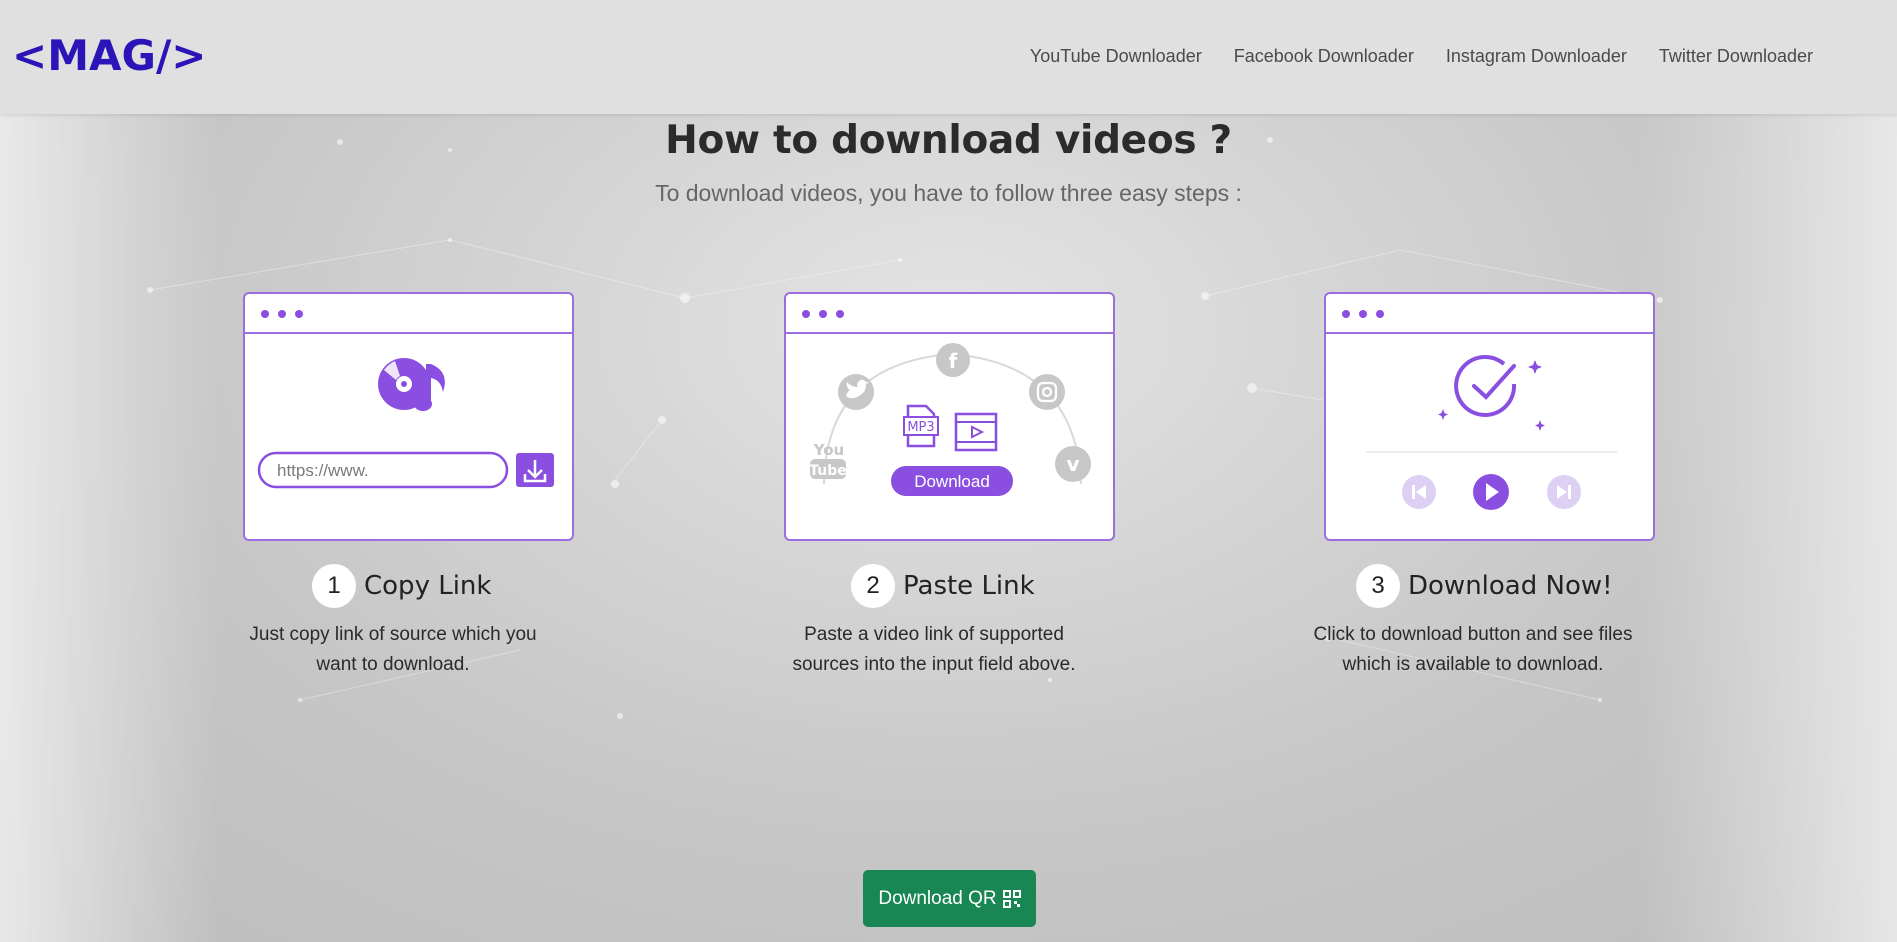 The width and height of the screenshot is (1897, 942). I want to click on step-1-heading: 1 Copy Link, so click(401, 586).